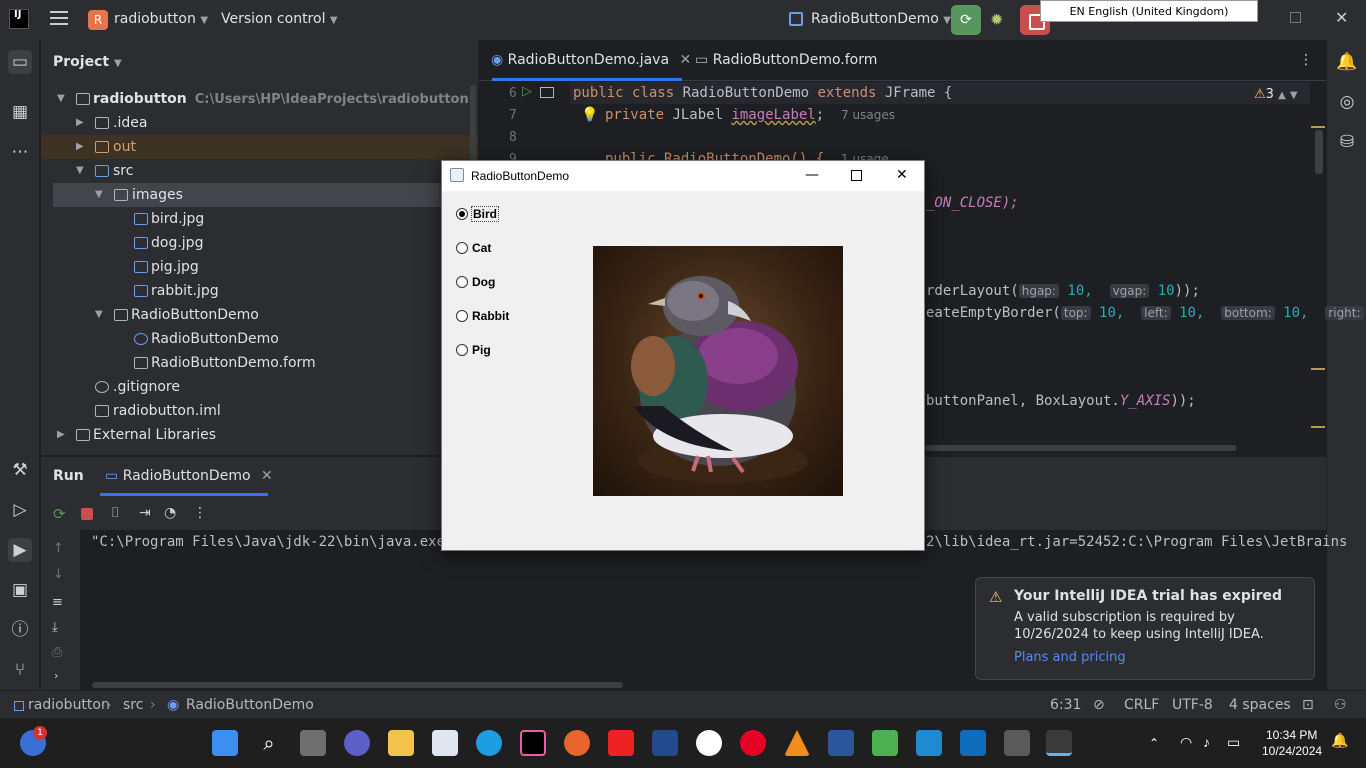  What do you see at coordinates (87, 62) in the screenshot?
I see `project-panel-title: Project ▼` at bounding box center [87, 62].